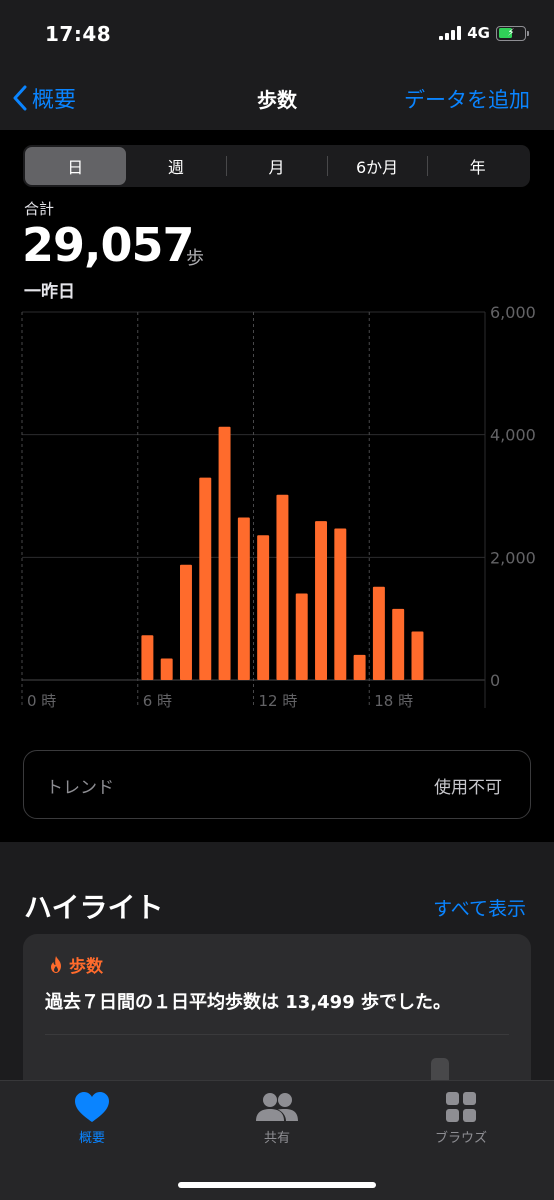 This screenshot has width=554, height=1200. I want to click on status-bar: 17:48 4G ⚡, so click(277, 36).